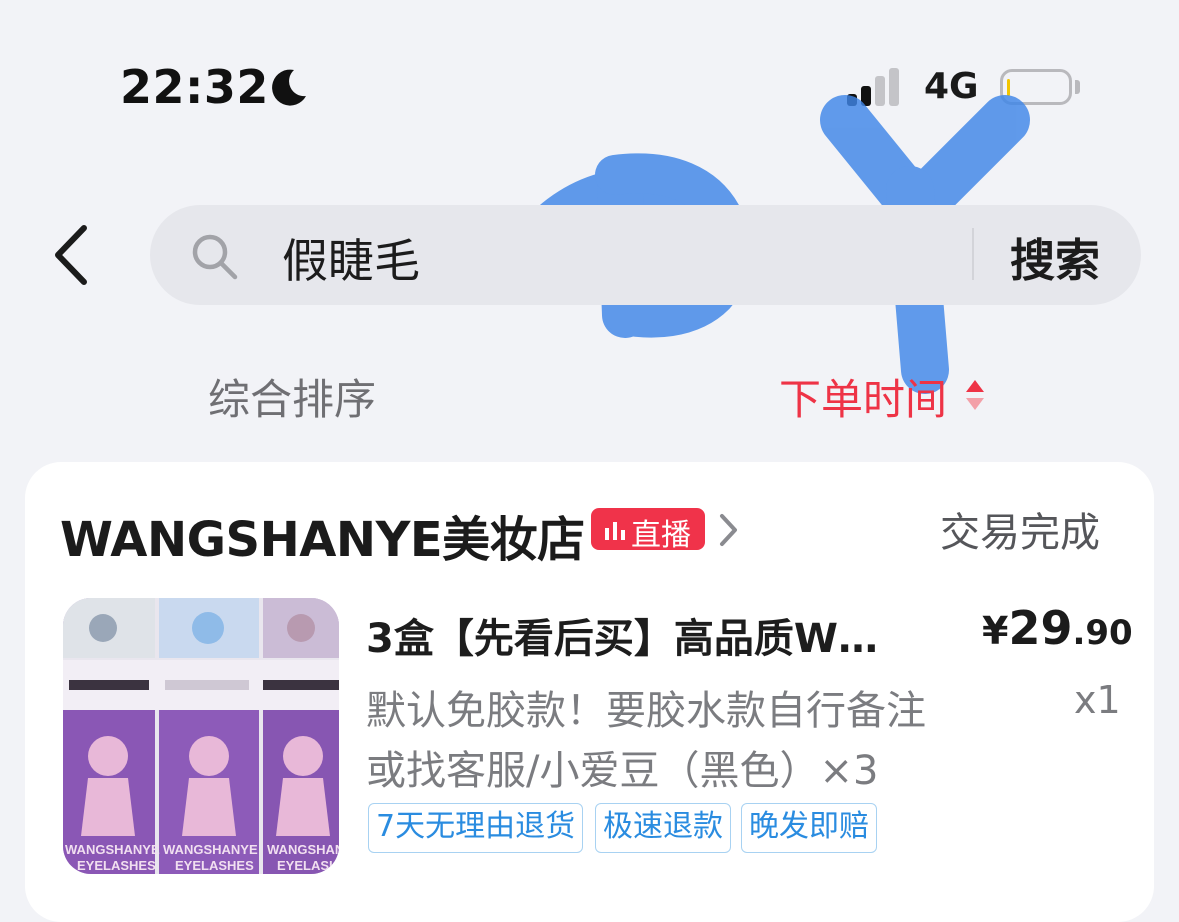  Describe the element at coordinates (663, 828) in the screenshot. I see `service-tag-fast-refund: 极速退款` at that location.